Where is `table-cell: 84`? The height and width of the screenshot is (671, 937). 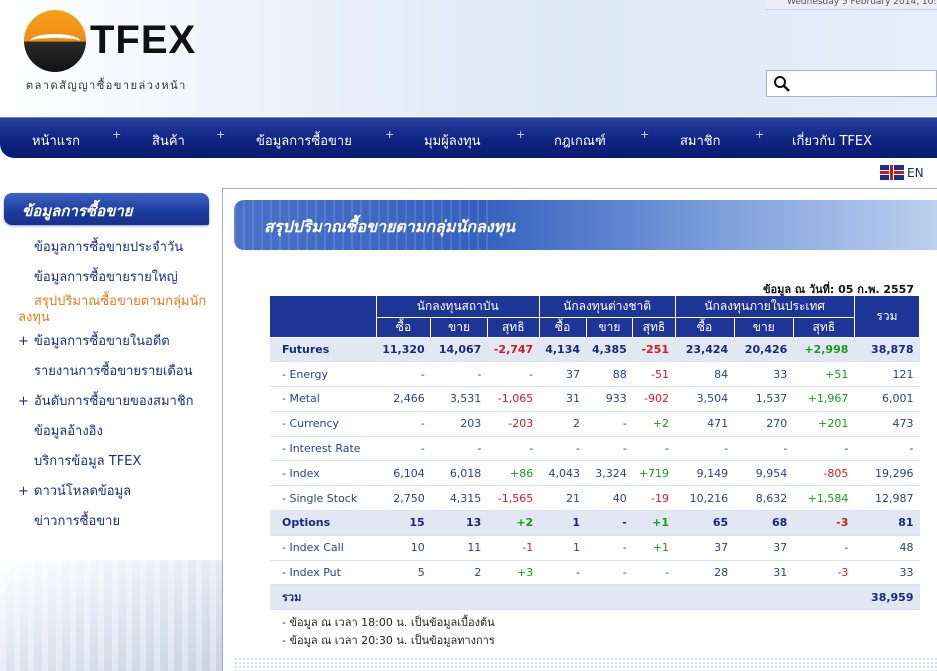
table-cell: 84 is located at coordinates (705, 374).